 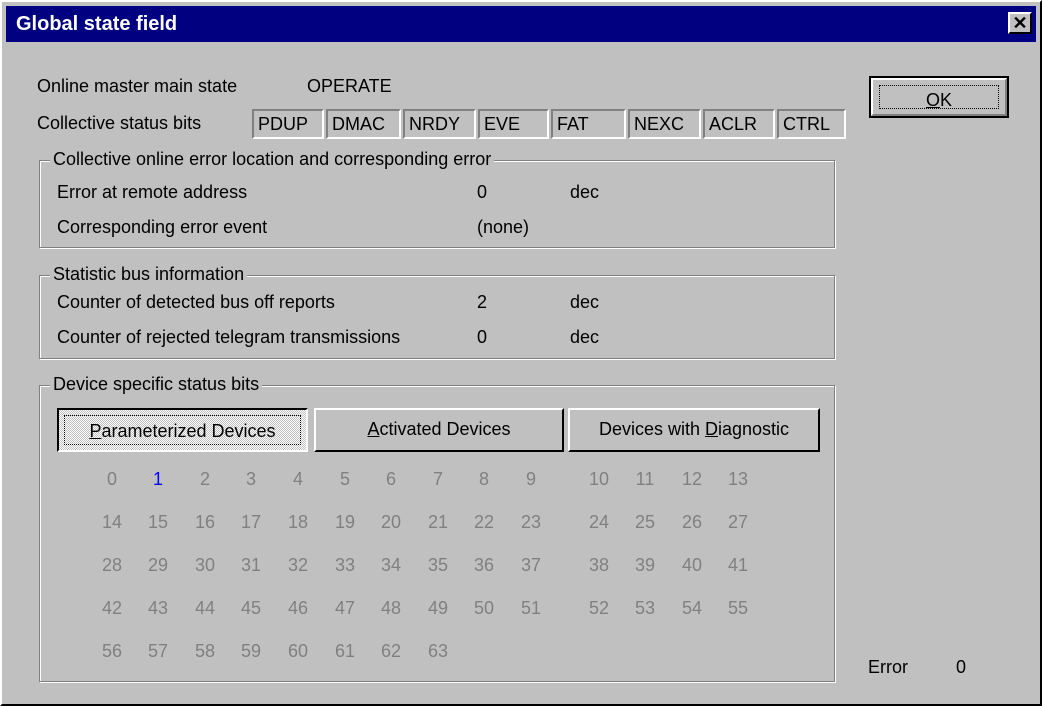 What do you see at coordinates (149, 274) in the screenshot?
I see `bus-info-title: Statistic bus information` at bounding box center [149, 274].